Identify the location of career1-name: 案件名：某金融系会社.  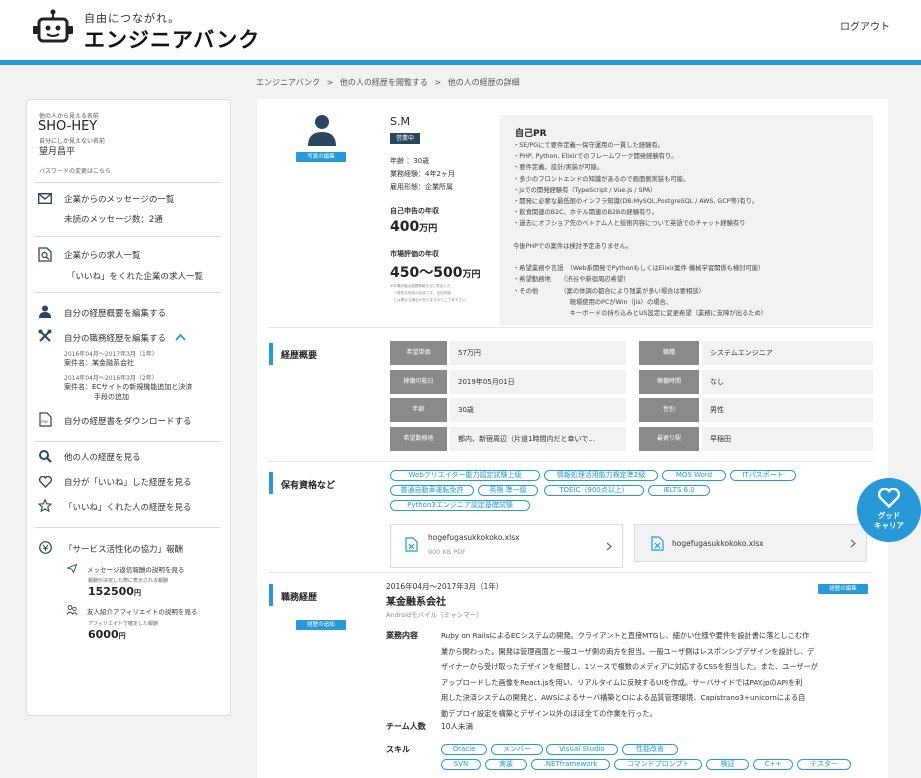
(99, 363).